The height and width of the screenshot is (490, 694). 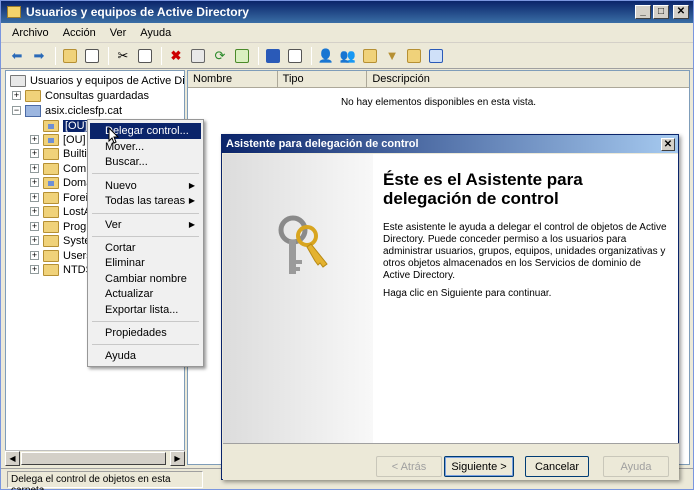 I want to click on show-hide-tree-icon, so click(x=92, y=56).